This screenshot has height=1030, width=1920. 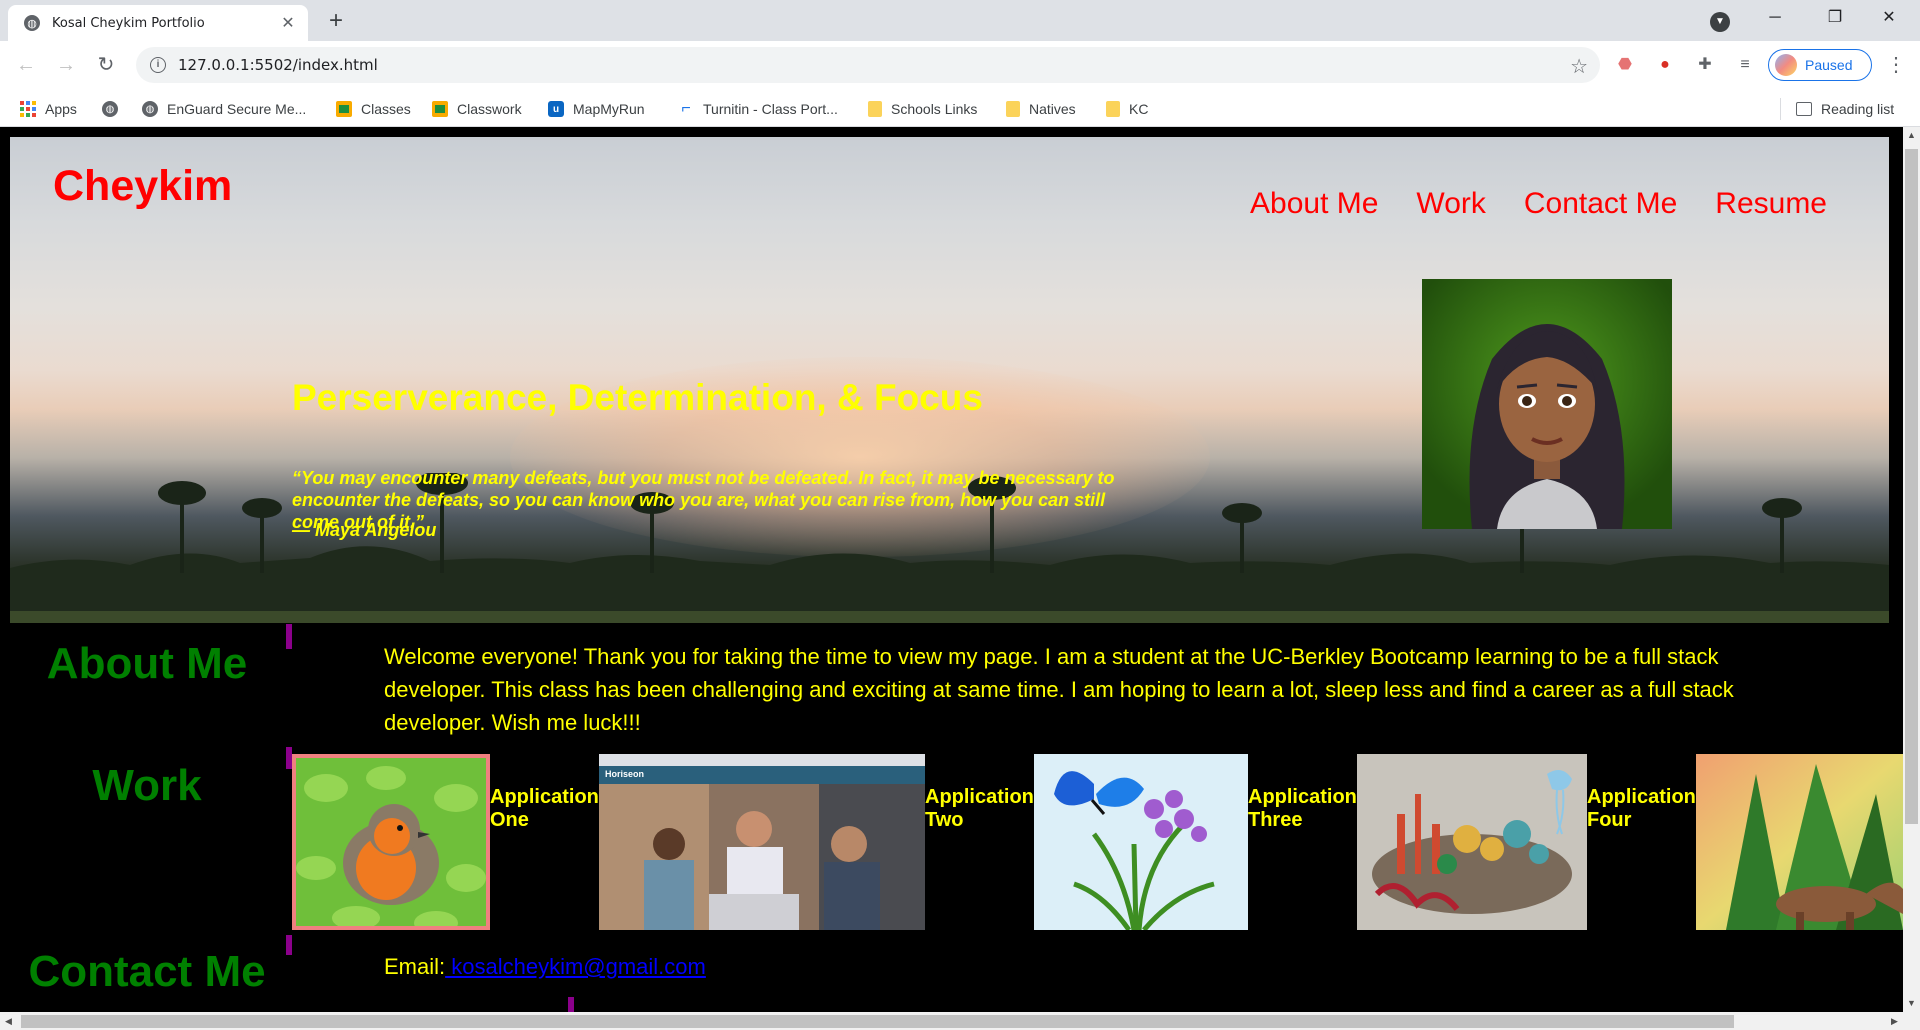 I want to click on vertical-scroll-thumb, so click(x=1911, y=486).